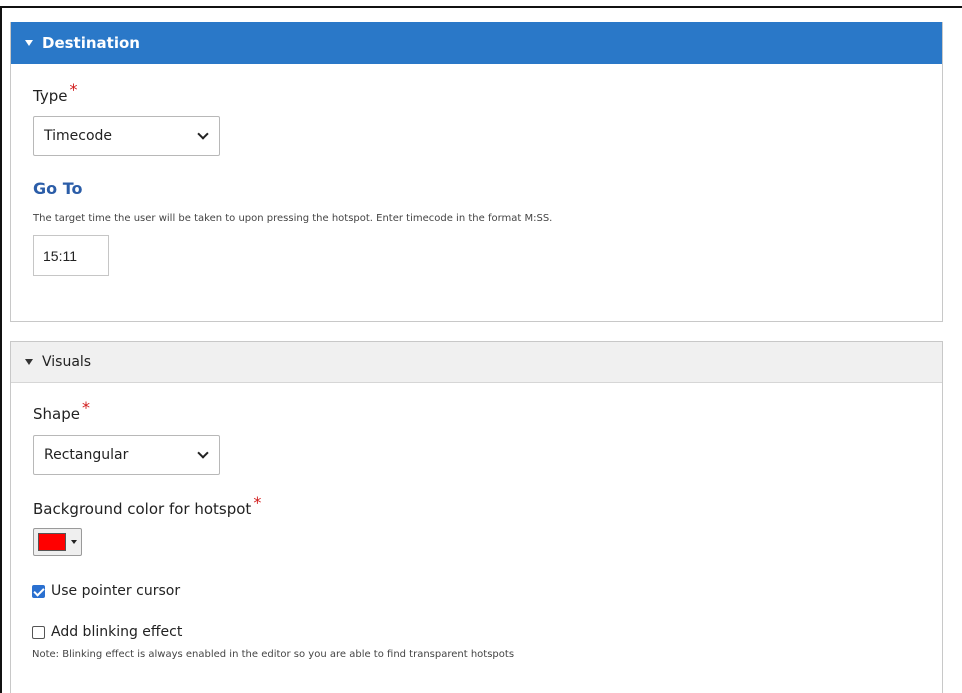 The height and width of the screenshot is (693, 962). What do you see at coordinates (52, 542) in the screenshot?
I see `color-swatch` at bounding box center [52, 542].